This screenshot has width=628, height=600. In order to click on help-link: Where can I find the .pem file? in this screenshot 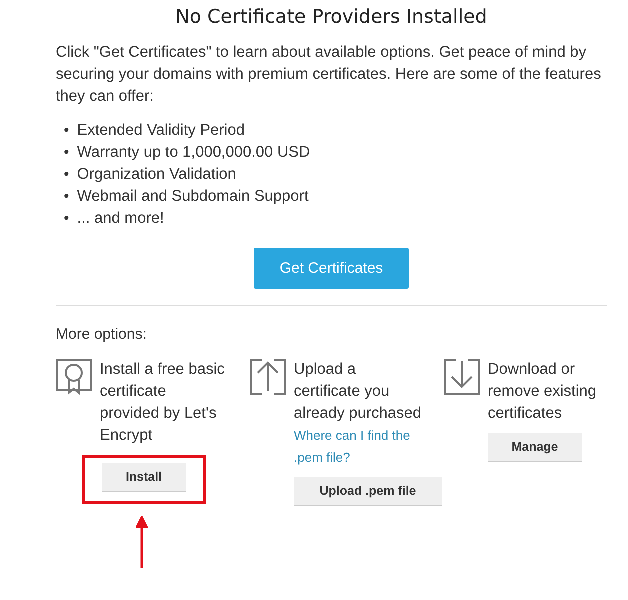, I will do `click(353, 447)`.